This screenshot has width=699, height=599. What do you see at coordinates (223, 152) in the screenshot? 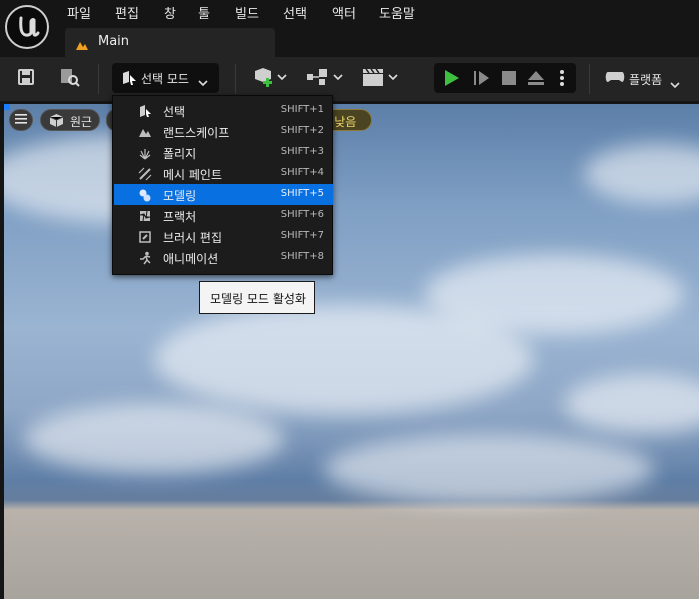
I see `mode-item-foliage: 폴리지 SHIFT+3` at bounding box center [223, 152].